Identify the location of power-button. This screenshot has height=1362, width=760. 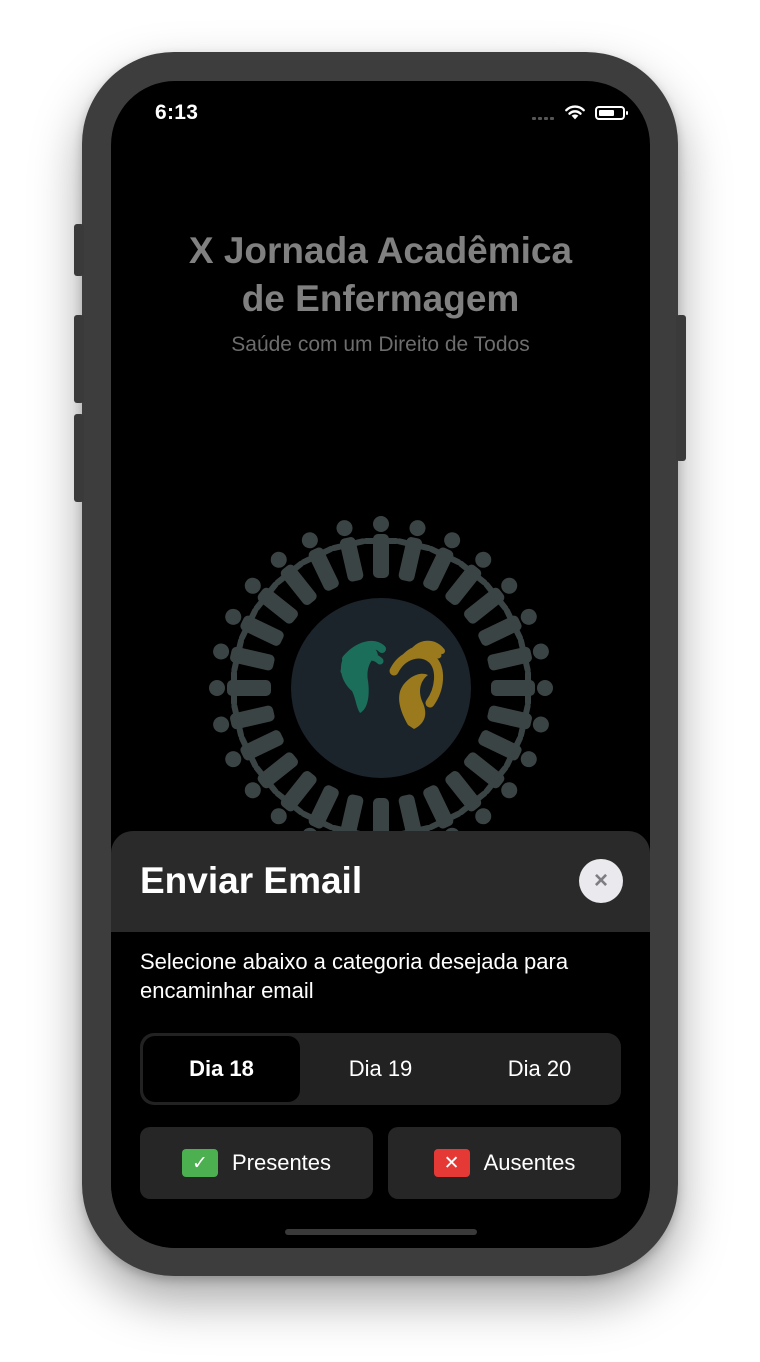
(681, 388).